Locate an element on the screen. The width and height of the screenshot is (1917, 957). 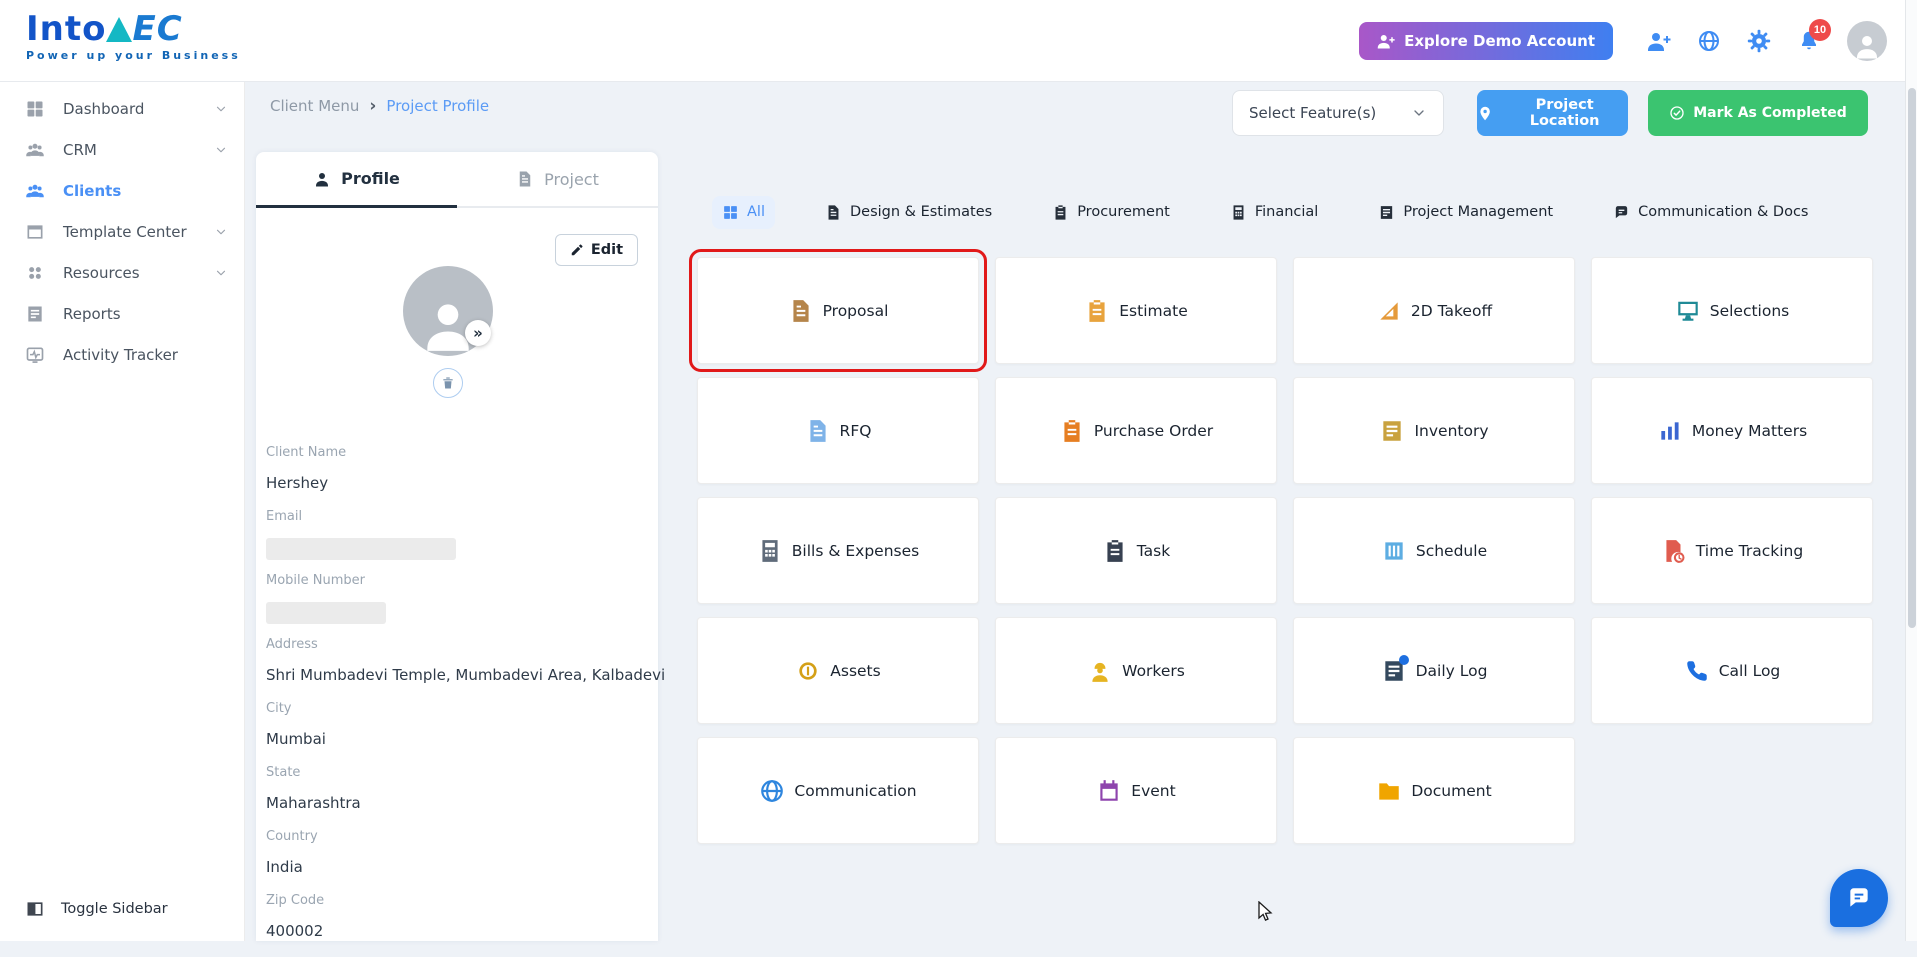
delete-avatar-button is located at coordinates (448, 383).